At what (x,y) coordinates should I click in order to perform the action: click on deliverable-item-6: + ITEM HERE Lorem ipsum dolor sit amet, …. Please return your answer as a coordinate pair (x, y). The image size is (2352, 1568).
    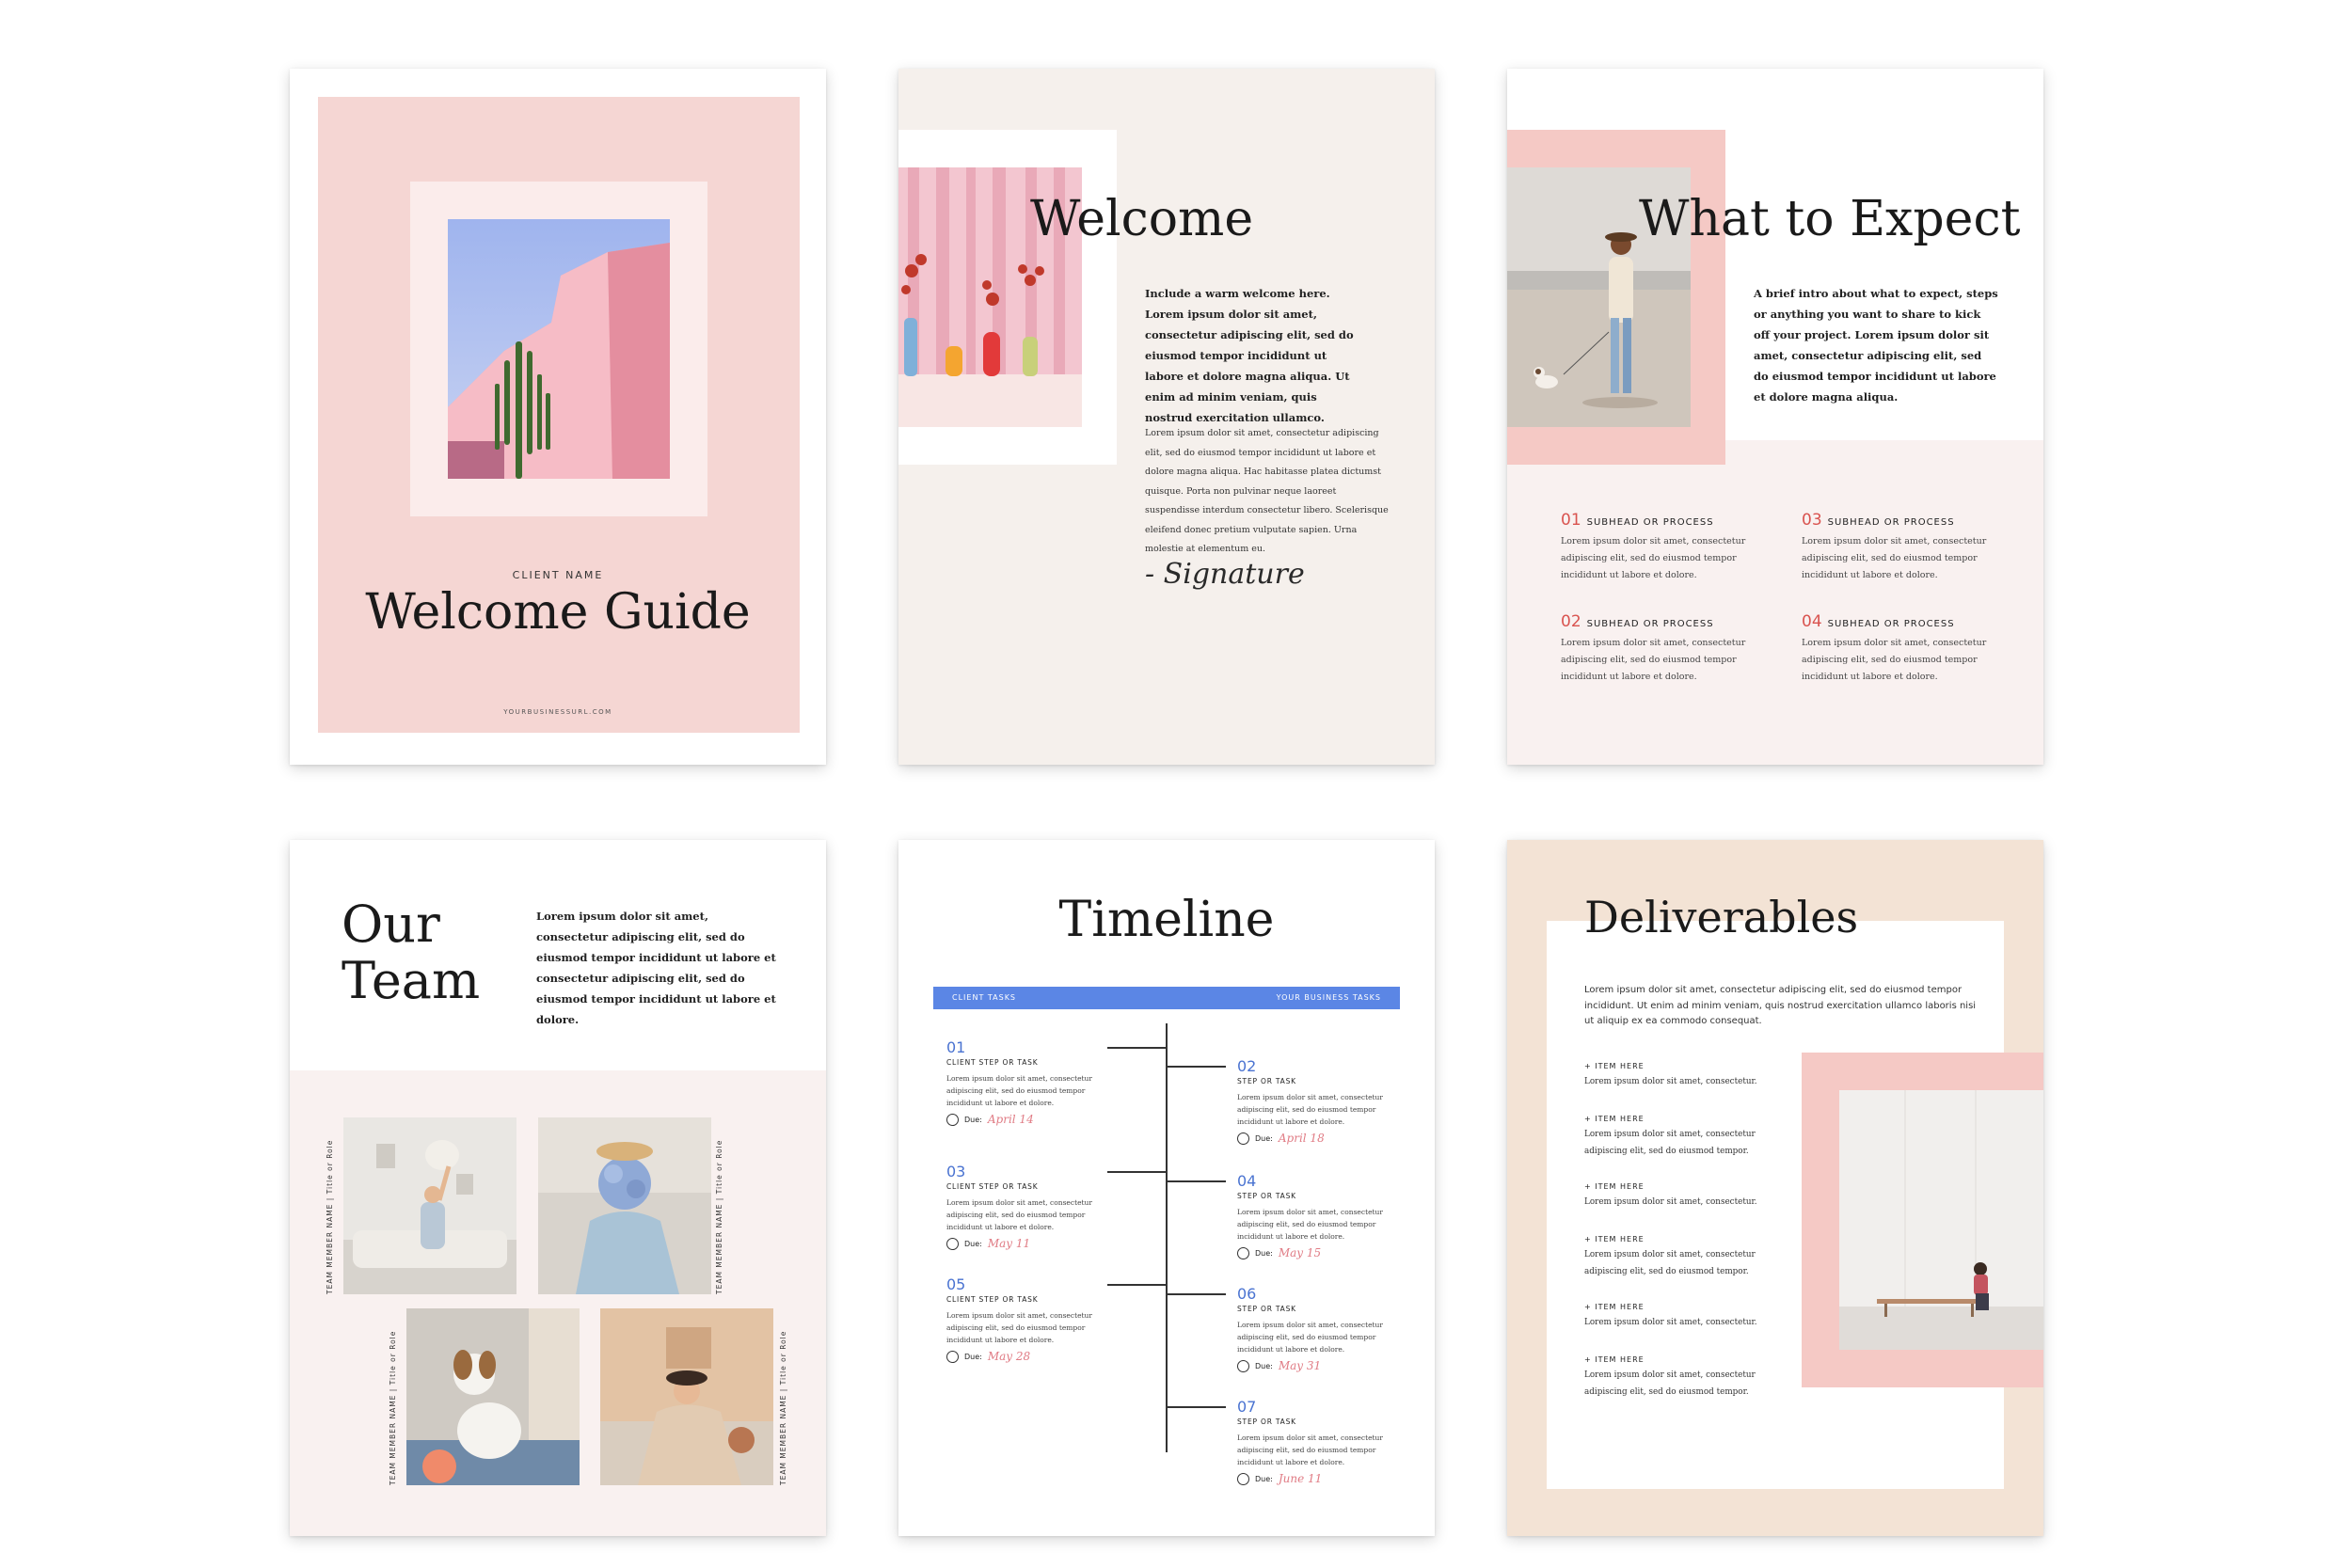
    Looking at the image, I should click on (1687, 1378).